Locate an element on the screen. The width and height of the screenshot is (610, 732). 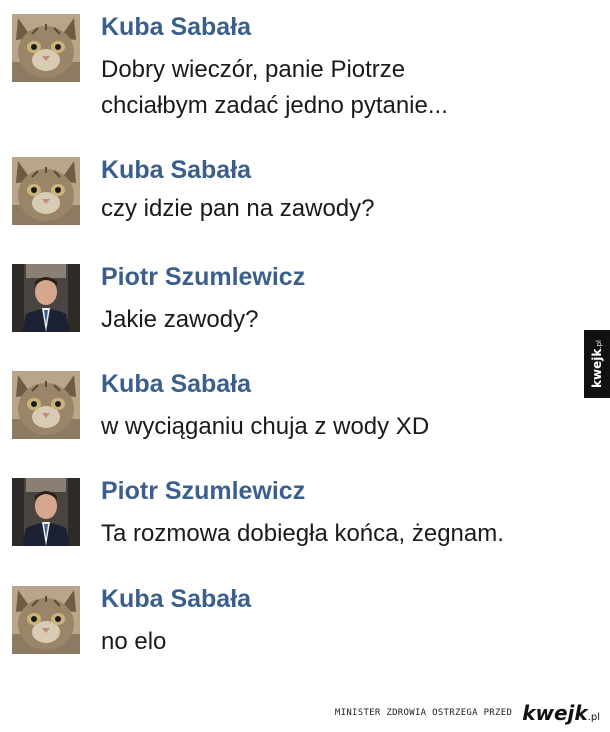
kwejk-side-watermark: kwejk.pl is located at coordinates (597, 364).